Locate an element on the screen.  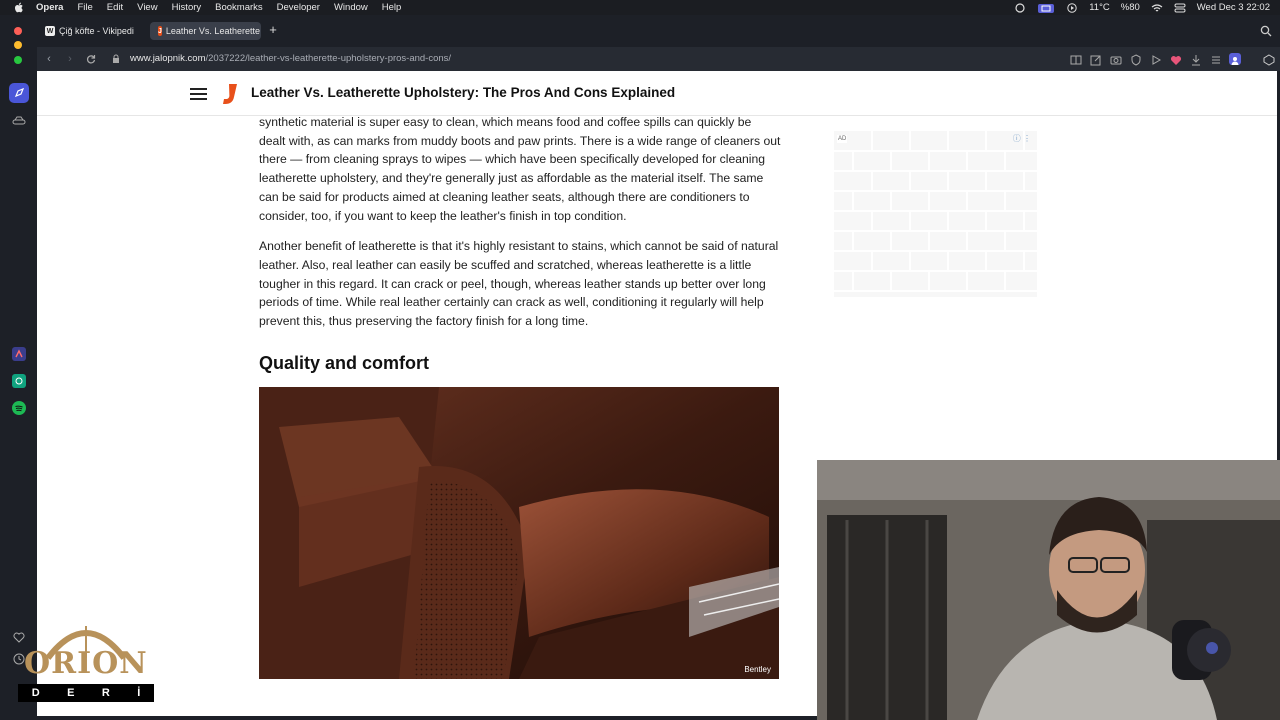
menu-developer: Developer is located at coordinates (298, 7).